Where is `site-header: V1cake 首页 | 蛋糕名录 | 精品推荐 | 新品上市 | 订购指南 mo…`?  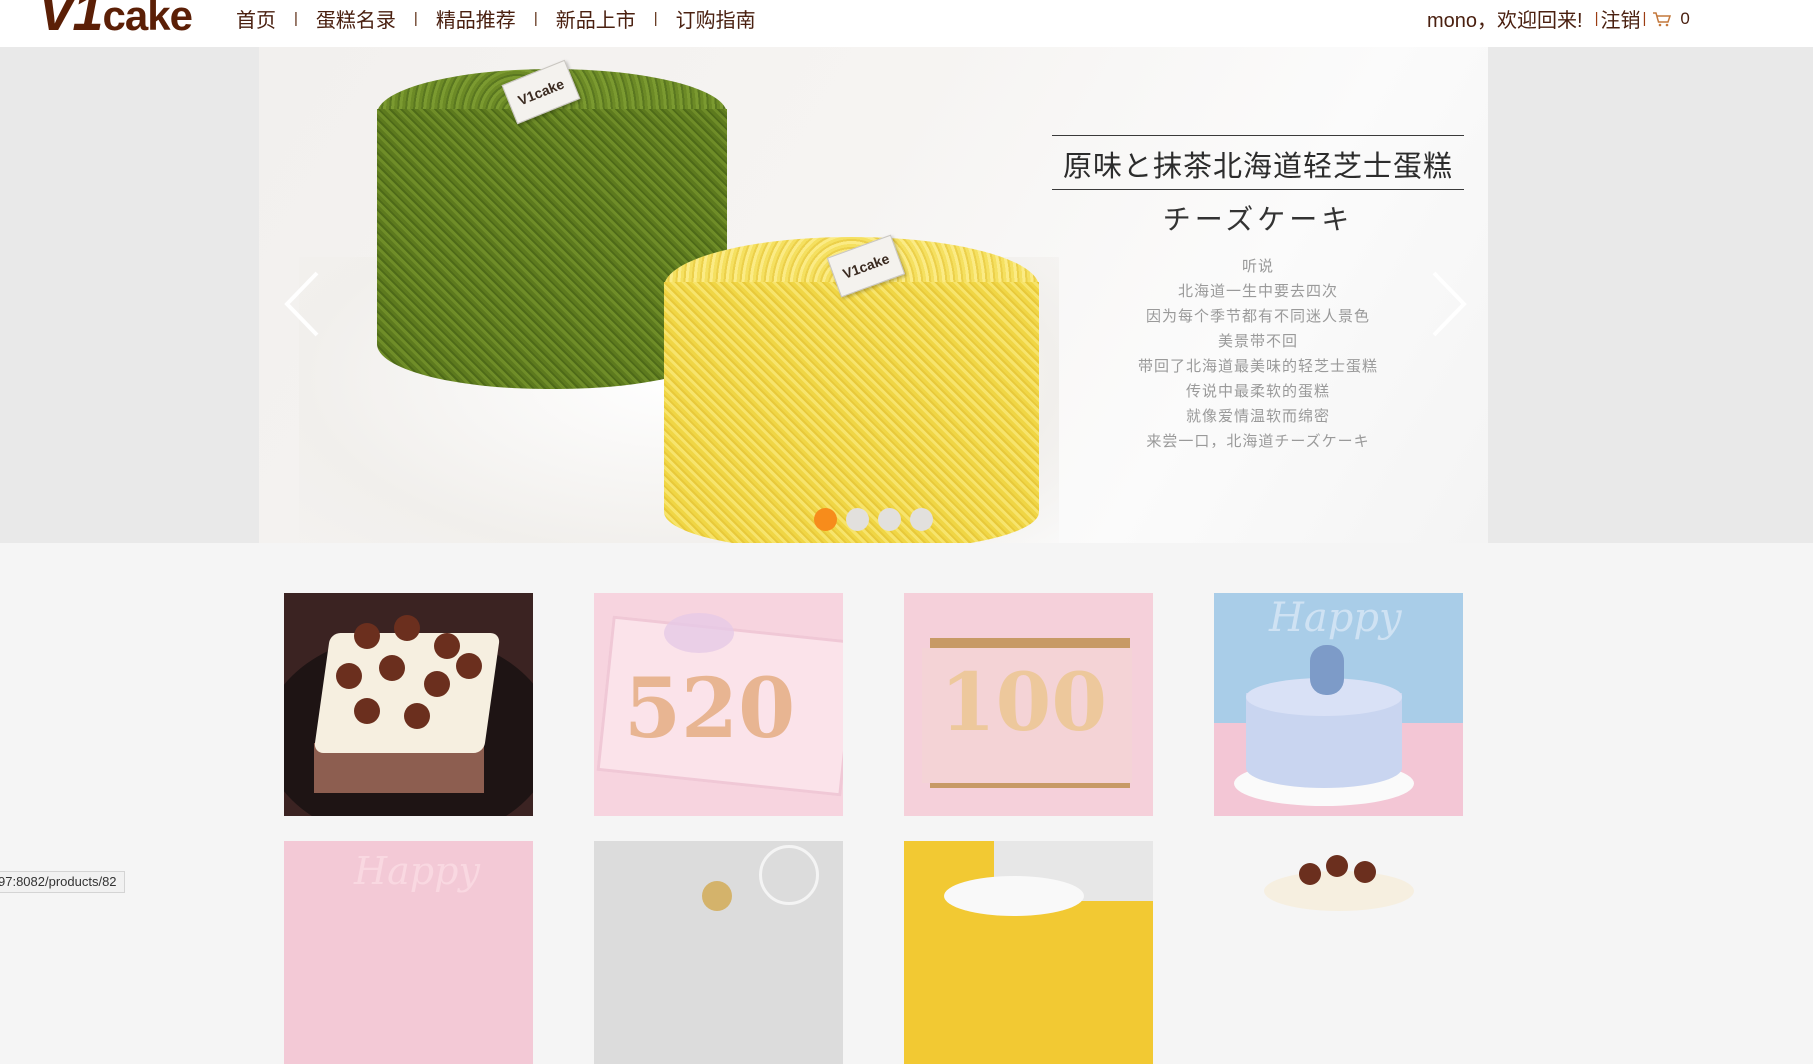 site-header: V1cake 首页 | 蛋糕名录 | 精品推荐 | 新品上市 | 订购指南 mo… is located at coordinates (906, 23).